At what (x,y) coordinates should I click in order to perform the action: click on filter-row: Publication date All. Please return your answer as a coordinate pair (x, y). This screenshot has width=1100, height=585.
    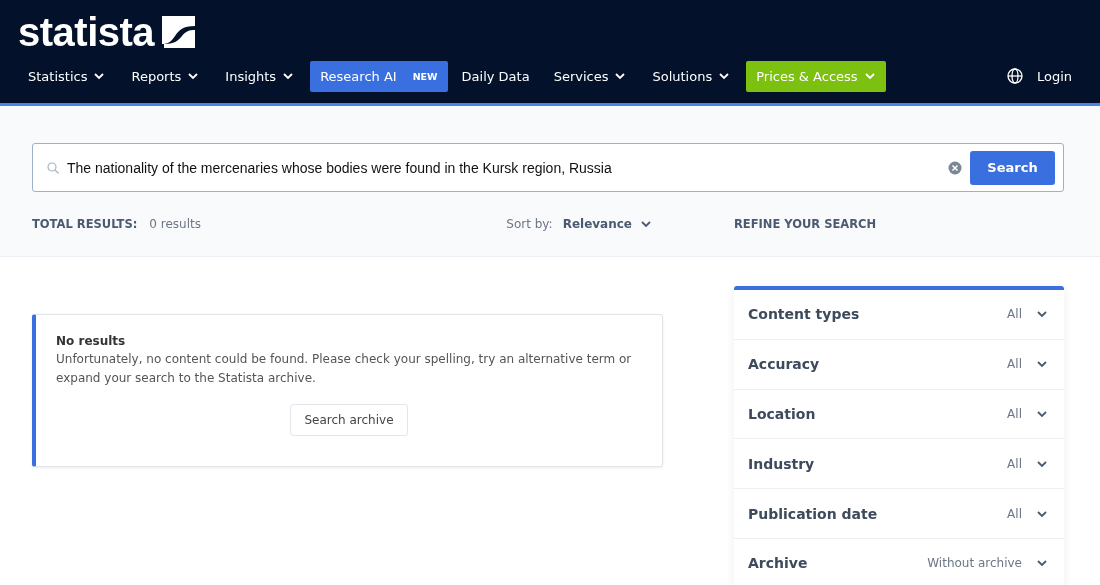
    Looking at the image, I should click on (899, 514).